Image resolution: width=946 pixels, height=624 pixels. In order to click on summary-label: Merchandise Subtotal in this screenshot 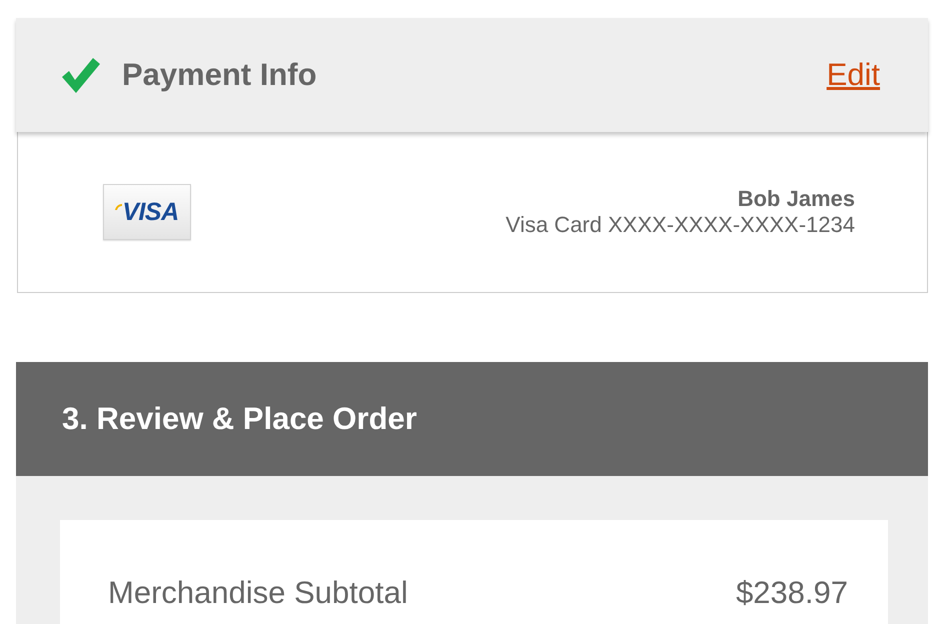, I will do `click(258, 593)`.